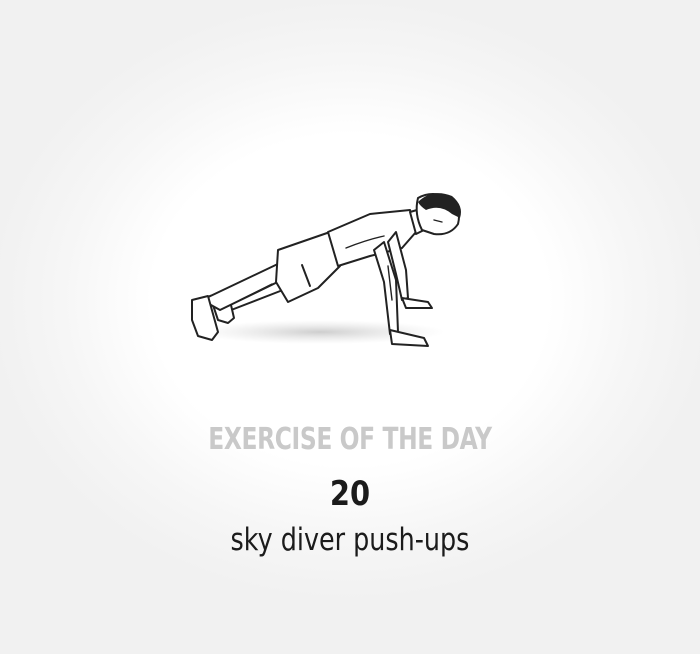 The width and height of the screenshot is (700, 654). What do you see at coordinates (350, 439) in the screenshot?
I see `exercise-kicker: EXERCISE OF THE DAY` at bounding box center [350, 439].